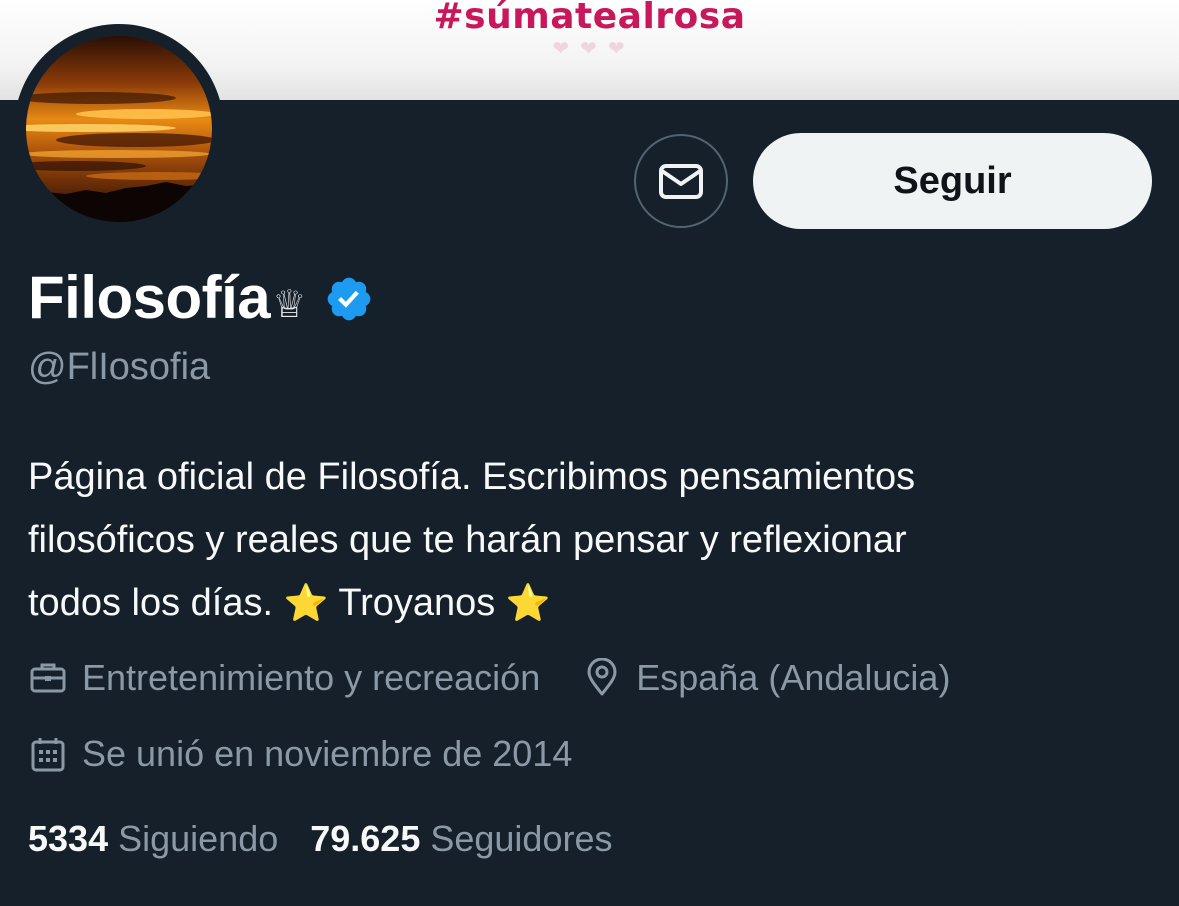 The image size is (1179, 906). Describe the element at coordinates (119, 129) in the screenshot. I see `avatar` at that location.